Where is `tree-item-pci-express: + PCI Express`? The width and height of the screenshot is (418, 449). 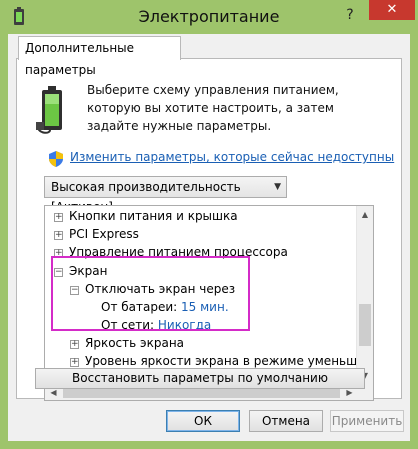 tree-item-pci-express: + PCI Express is located at coordinates (96, 234).